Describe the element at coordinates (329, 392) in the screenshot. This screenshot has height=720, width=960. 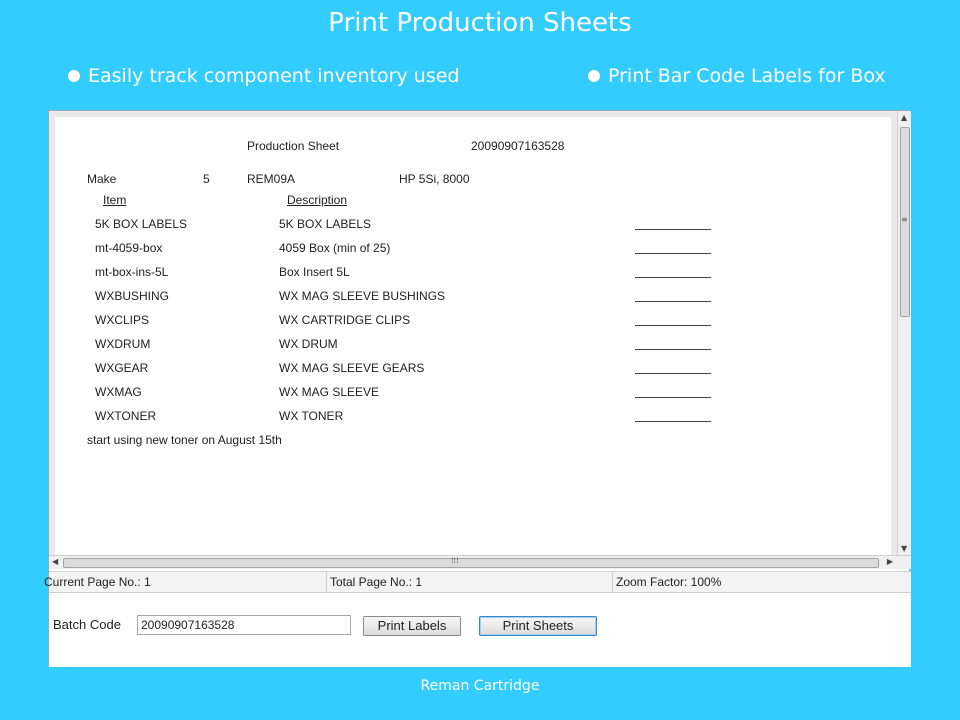
I see `row-description: WX MAG SLEEVE` at that location.